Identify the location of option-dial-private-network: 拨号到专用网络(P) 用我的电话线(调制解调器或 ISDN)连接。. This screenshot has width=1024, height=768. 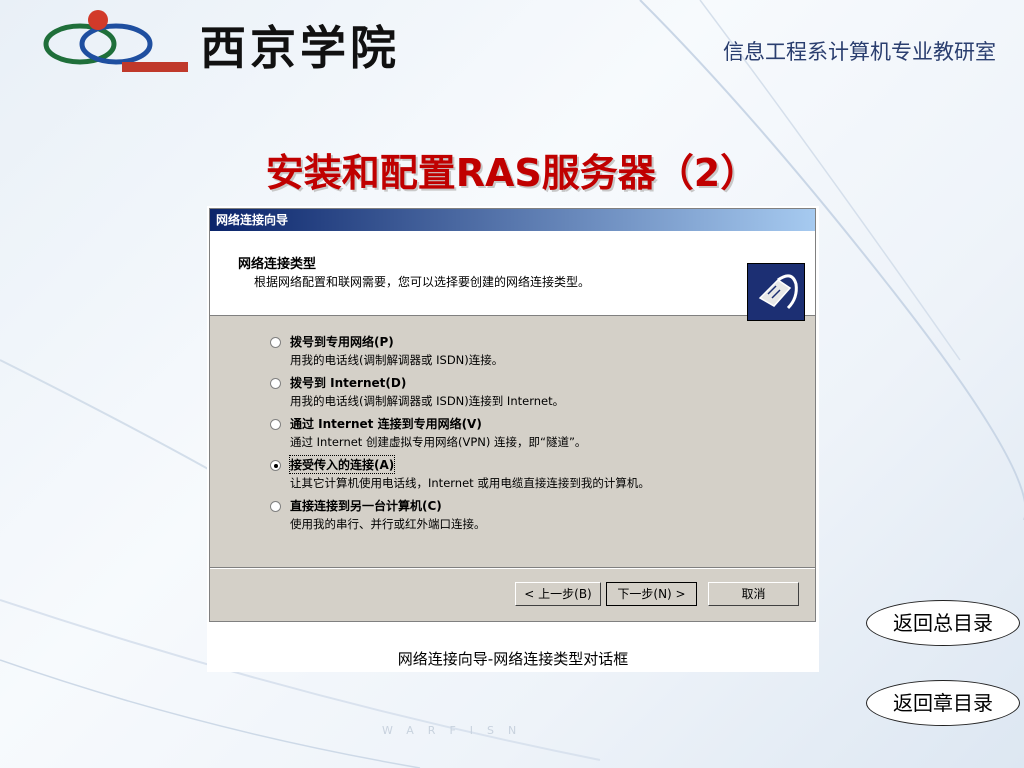
(535, 353).